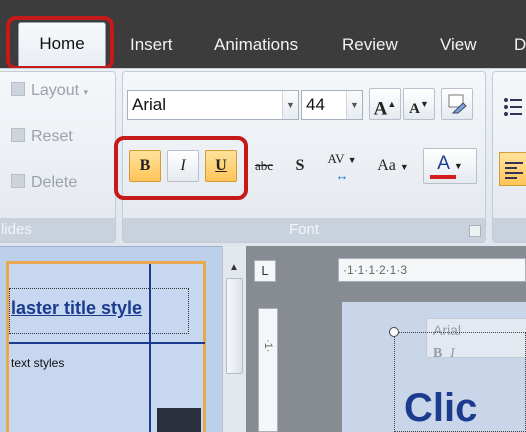  Describe the element at coordinates (18, 135) in the screenshot. I see `reset-icon` at that location.